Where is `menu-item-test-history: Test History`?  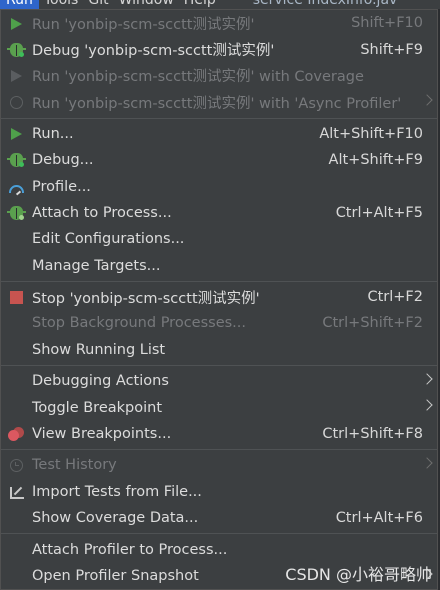
menu-item-test-history: Test History is located at coordinates (219, 465).